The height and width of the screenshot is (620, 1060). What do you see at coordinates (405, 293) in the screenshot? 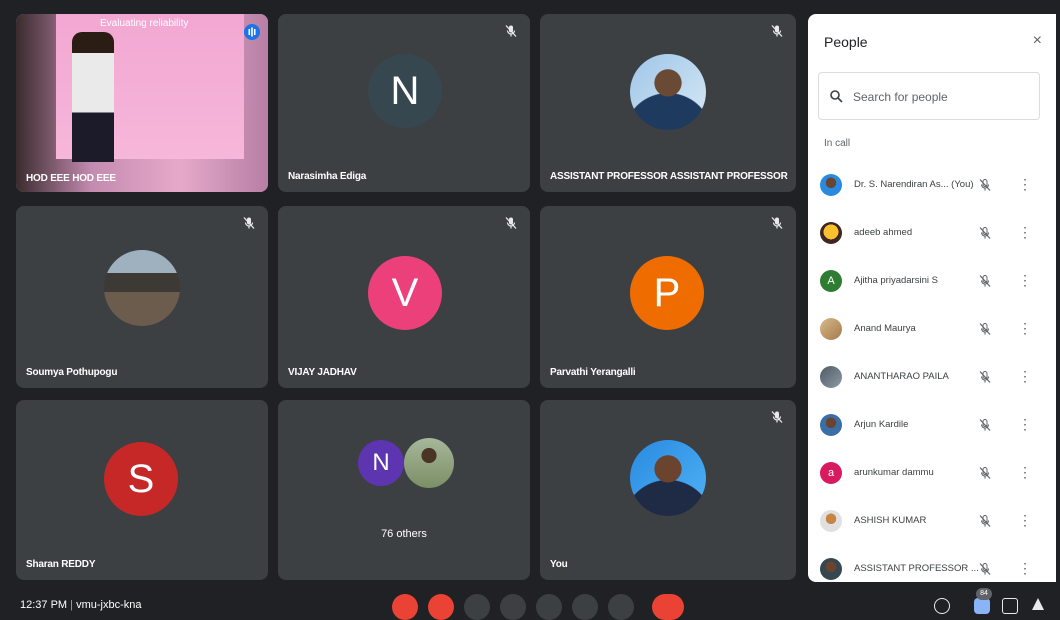
I see `avatar: V` at bounding box center [405, 293].